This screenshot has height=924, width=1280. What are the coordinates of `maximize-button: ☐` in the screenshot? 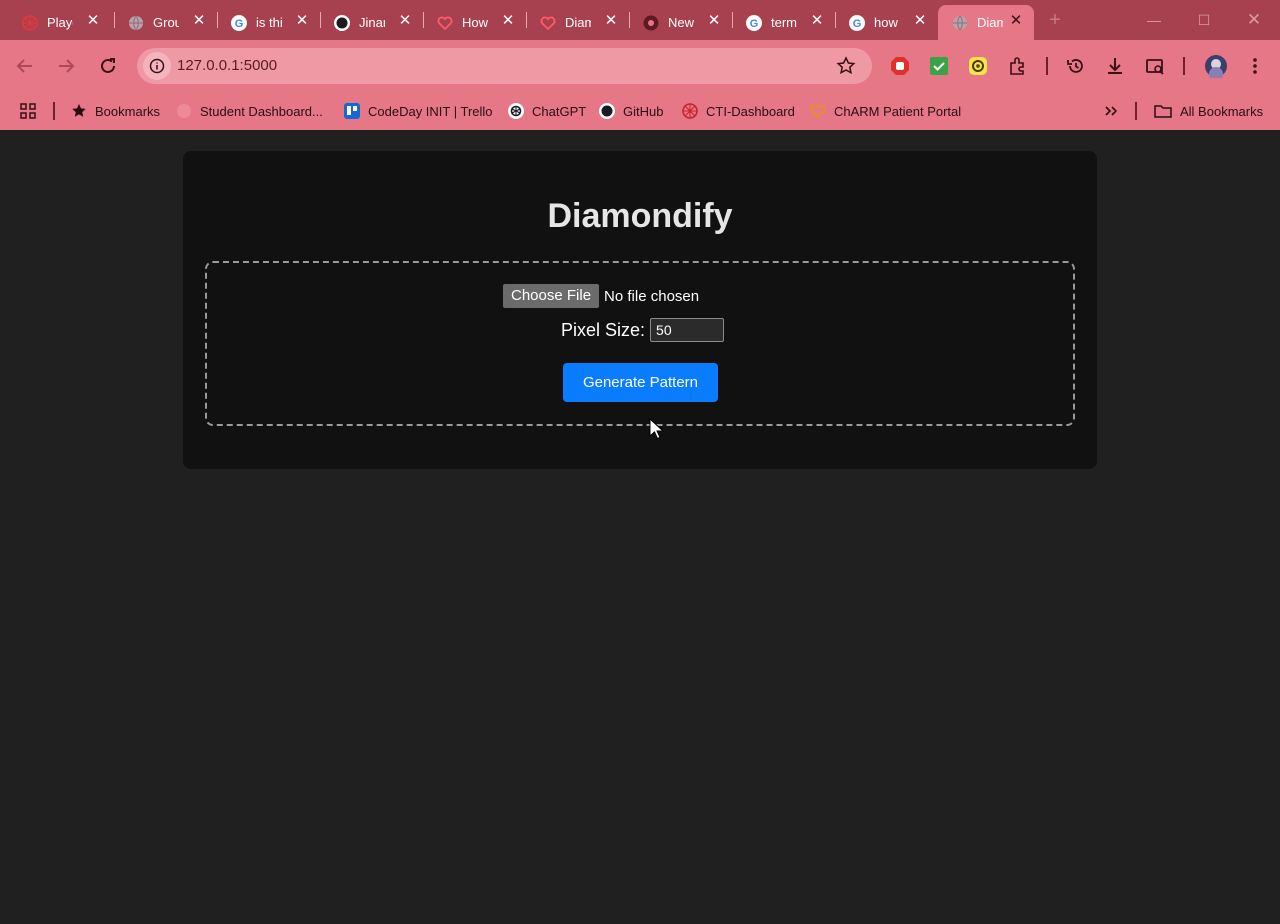 It's located at (1204, 20).